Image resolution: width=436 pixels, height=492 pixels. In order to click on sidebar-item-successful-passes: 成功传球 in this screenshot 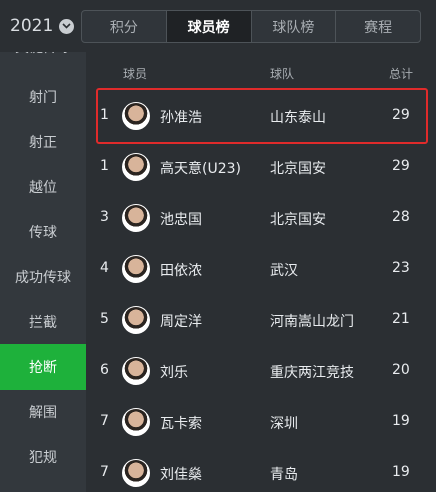, I will do `click(43, 277)`.